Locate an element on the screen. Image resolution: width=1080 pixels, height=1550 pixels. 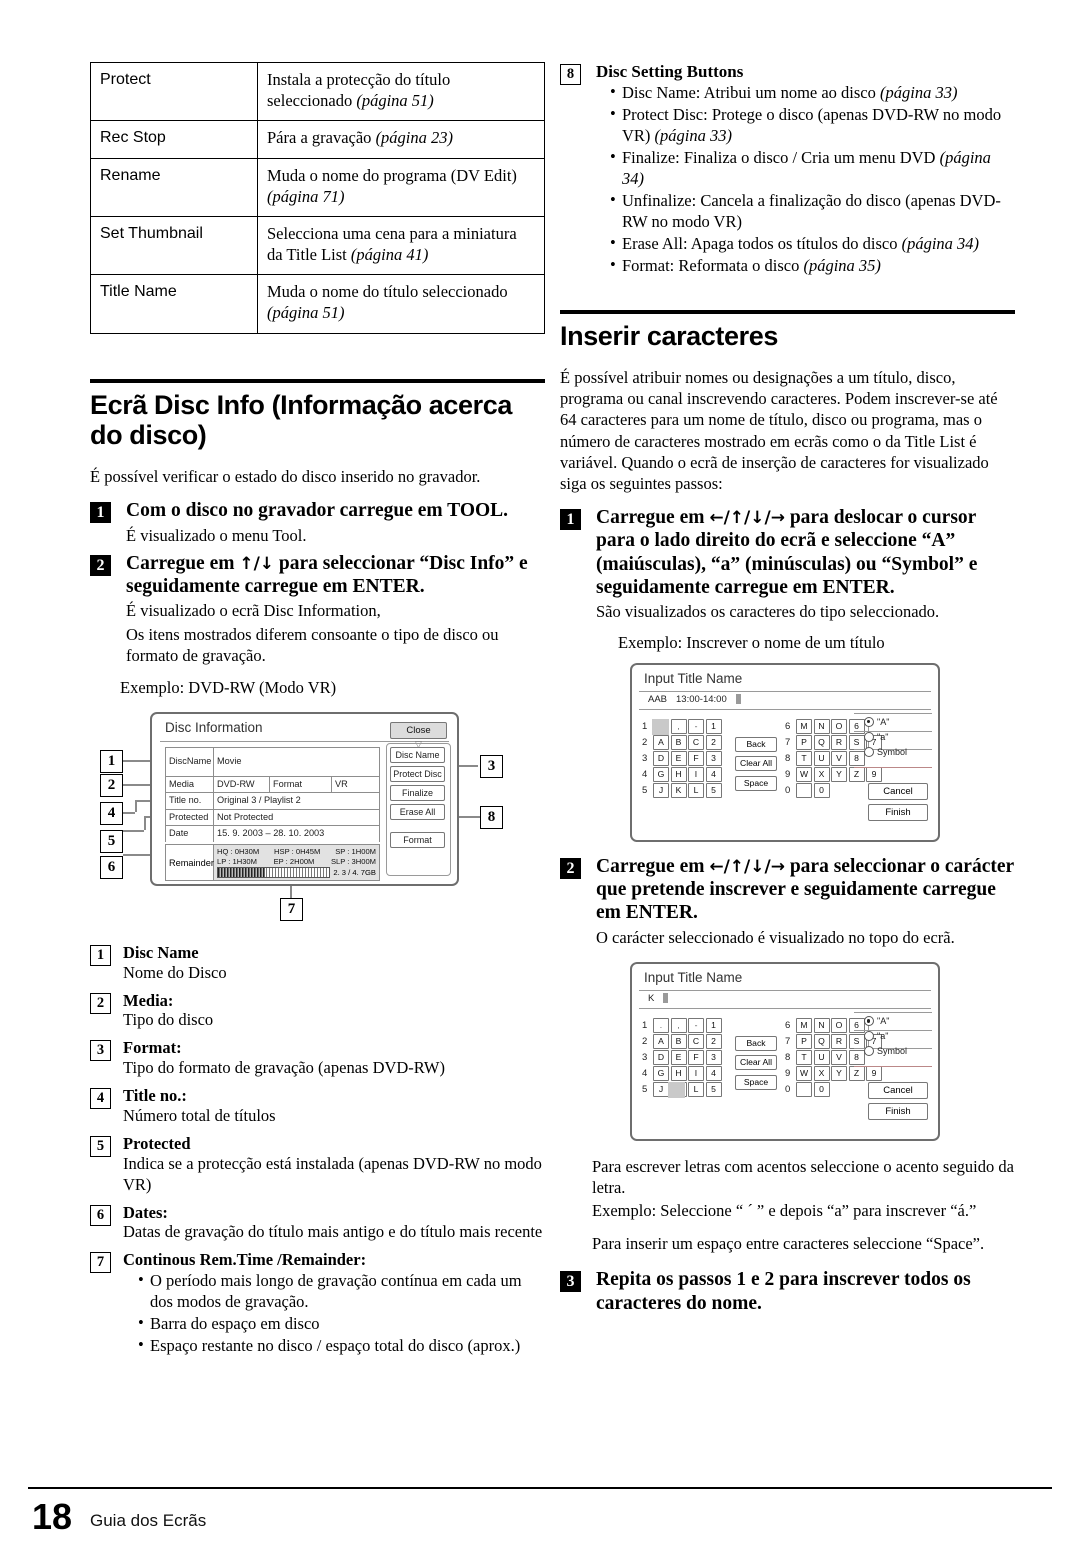
button-finalize: Finalize is located at coordinates (417, 792).